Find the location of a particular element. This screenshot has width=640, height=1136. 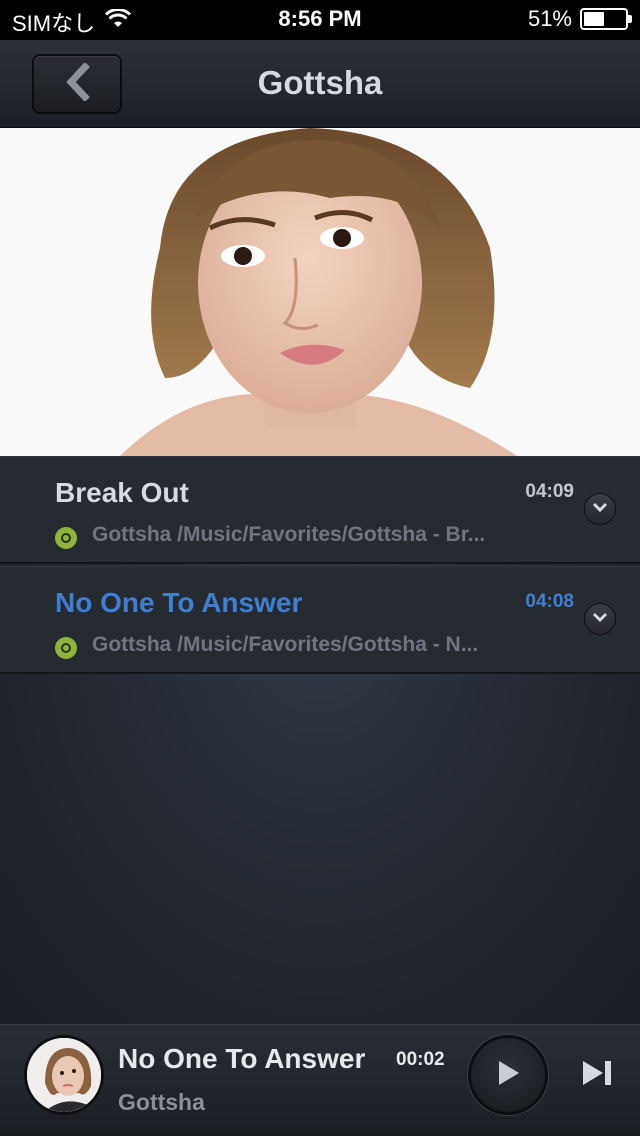

track-title: No One To Answer is located at coordinates (179, 602).